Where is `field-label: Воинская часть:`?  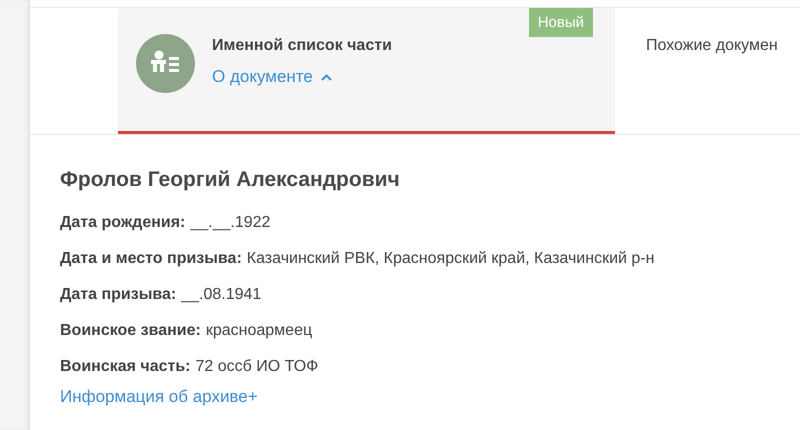
field-label: Воинская часть: is located at coordinates (125, 367).